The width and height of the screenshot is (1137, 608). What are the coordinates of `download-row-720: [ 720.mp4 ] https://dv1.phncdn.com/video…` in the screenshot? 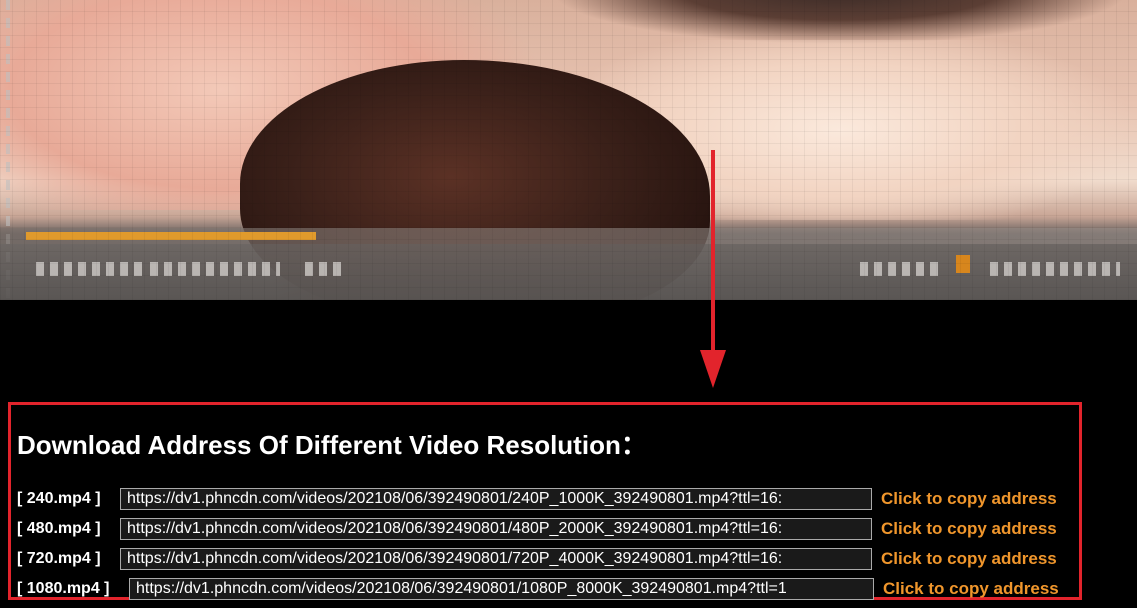 It's located at (537, 559).